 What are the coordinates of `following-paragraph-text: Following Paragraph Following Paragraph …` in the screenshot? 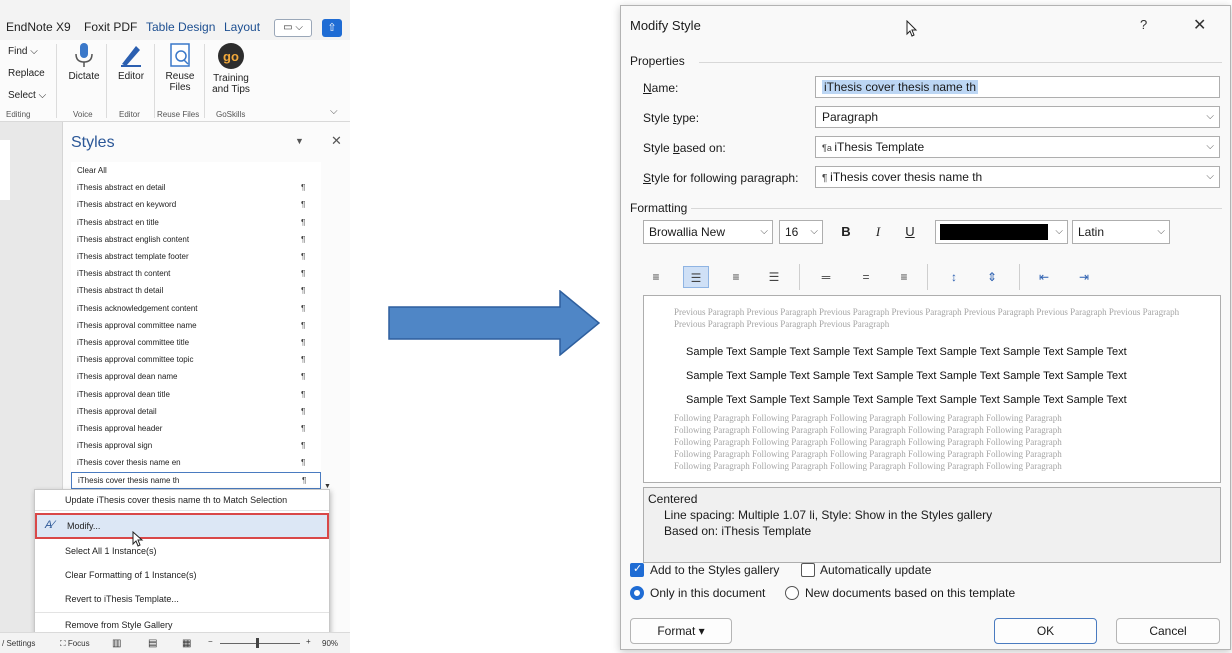 It's located at (868, 418).